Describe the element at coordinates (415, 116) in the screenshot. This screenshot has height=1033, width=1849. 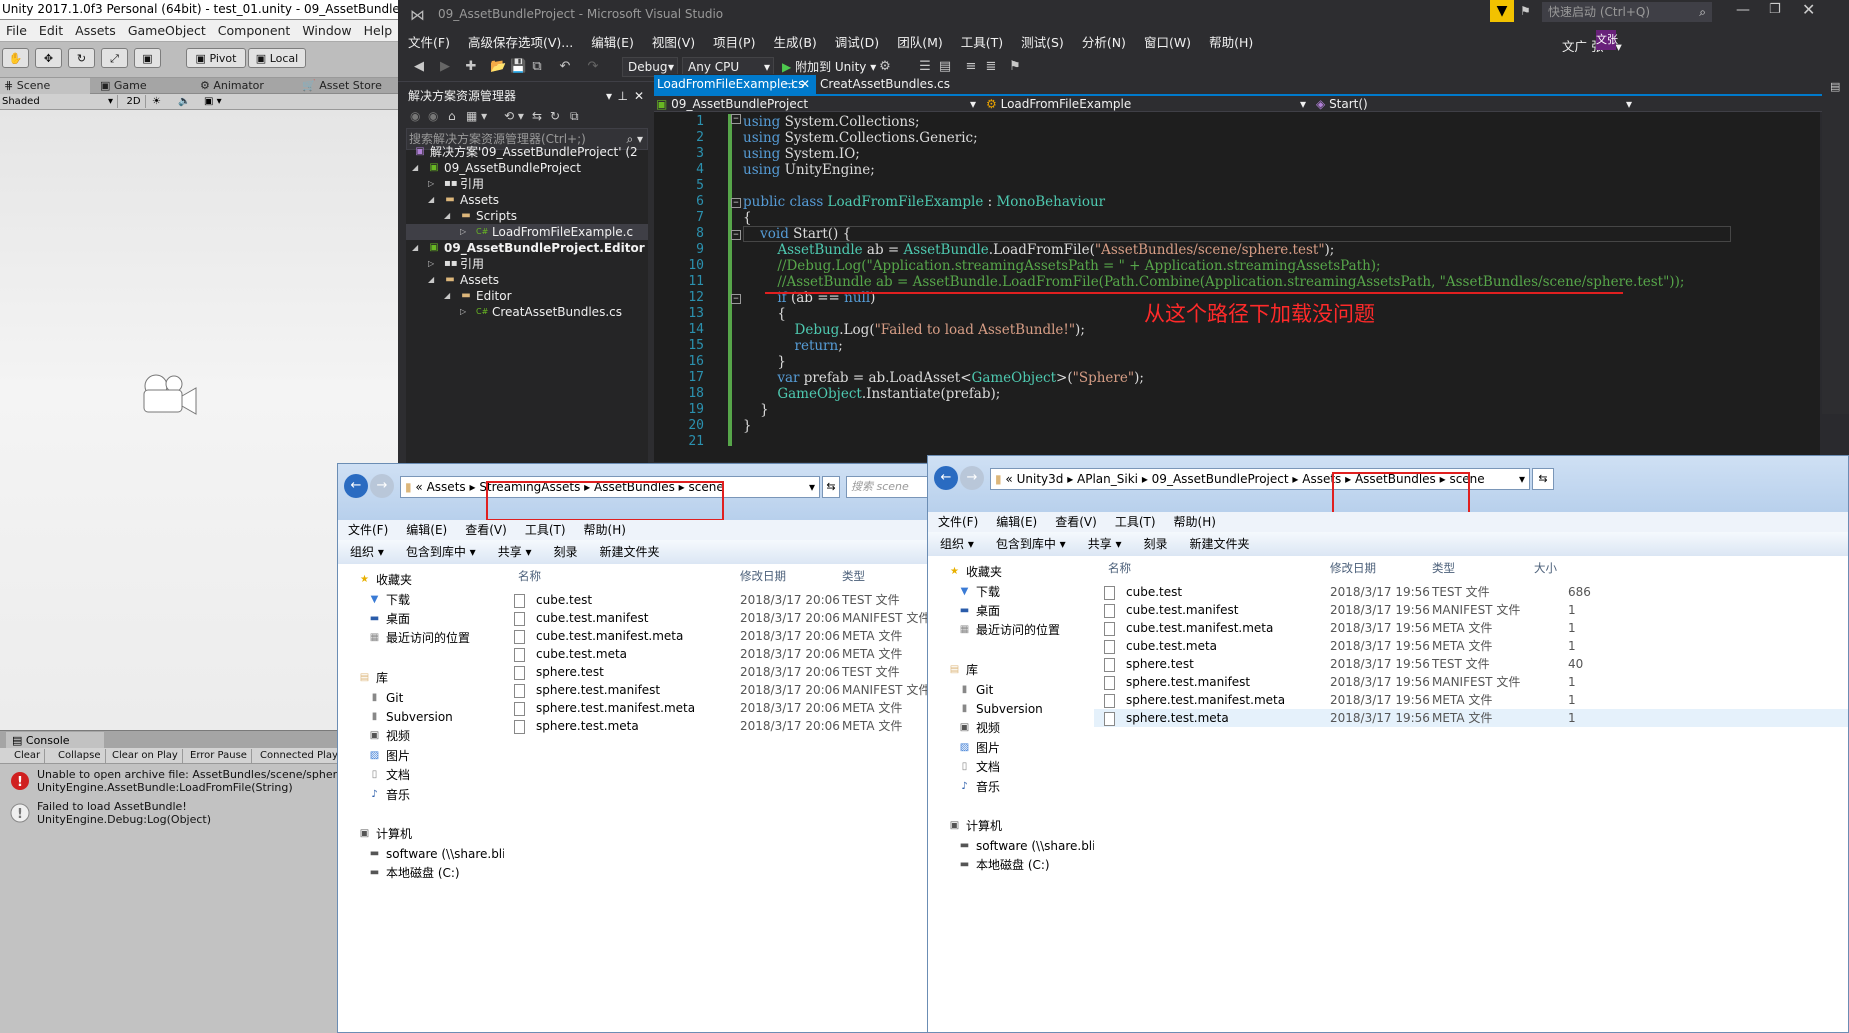
I see `back-icon: ◉` at that location.